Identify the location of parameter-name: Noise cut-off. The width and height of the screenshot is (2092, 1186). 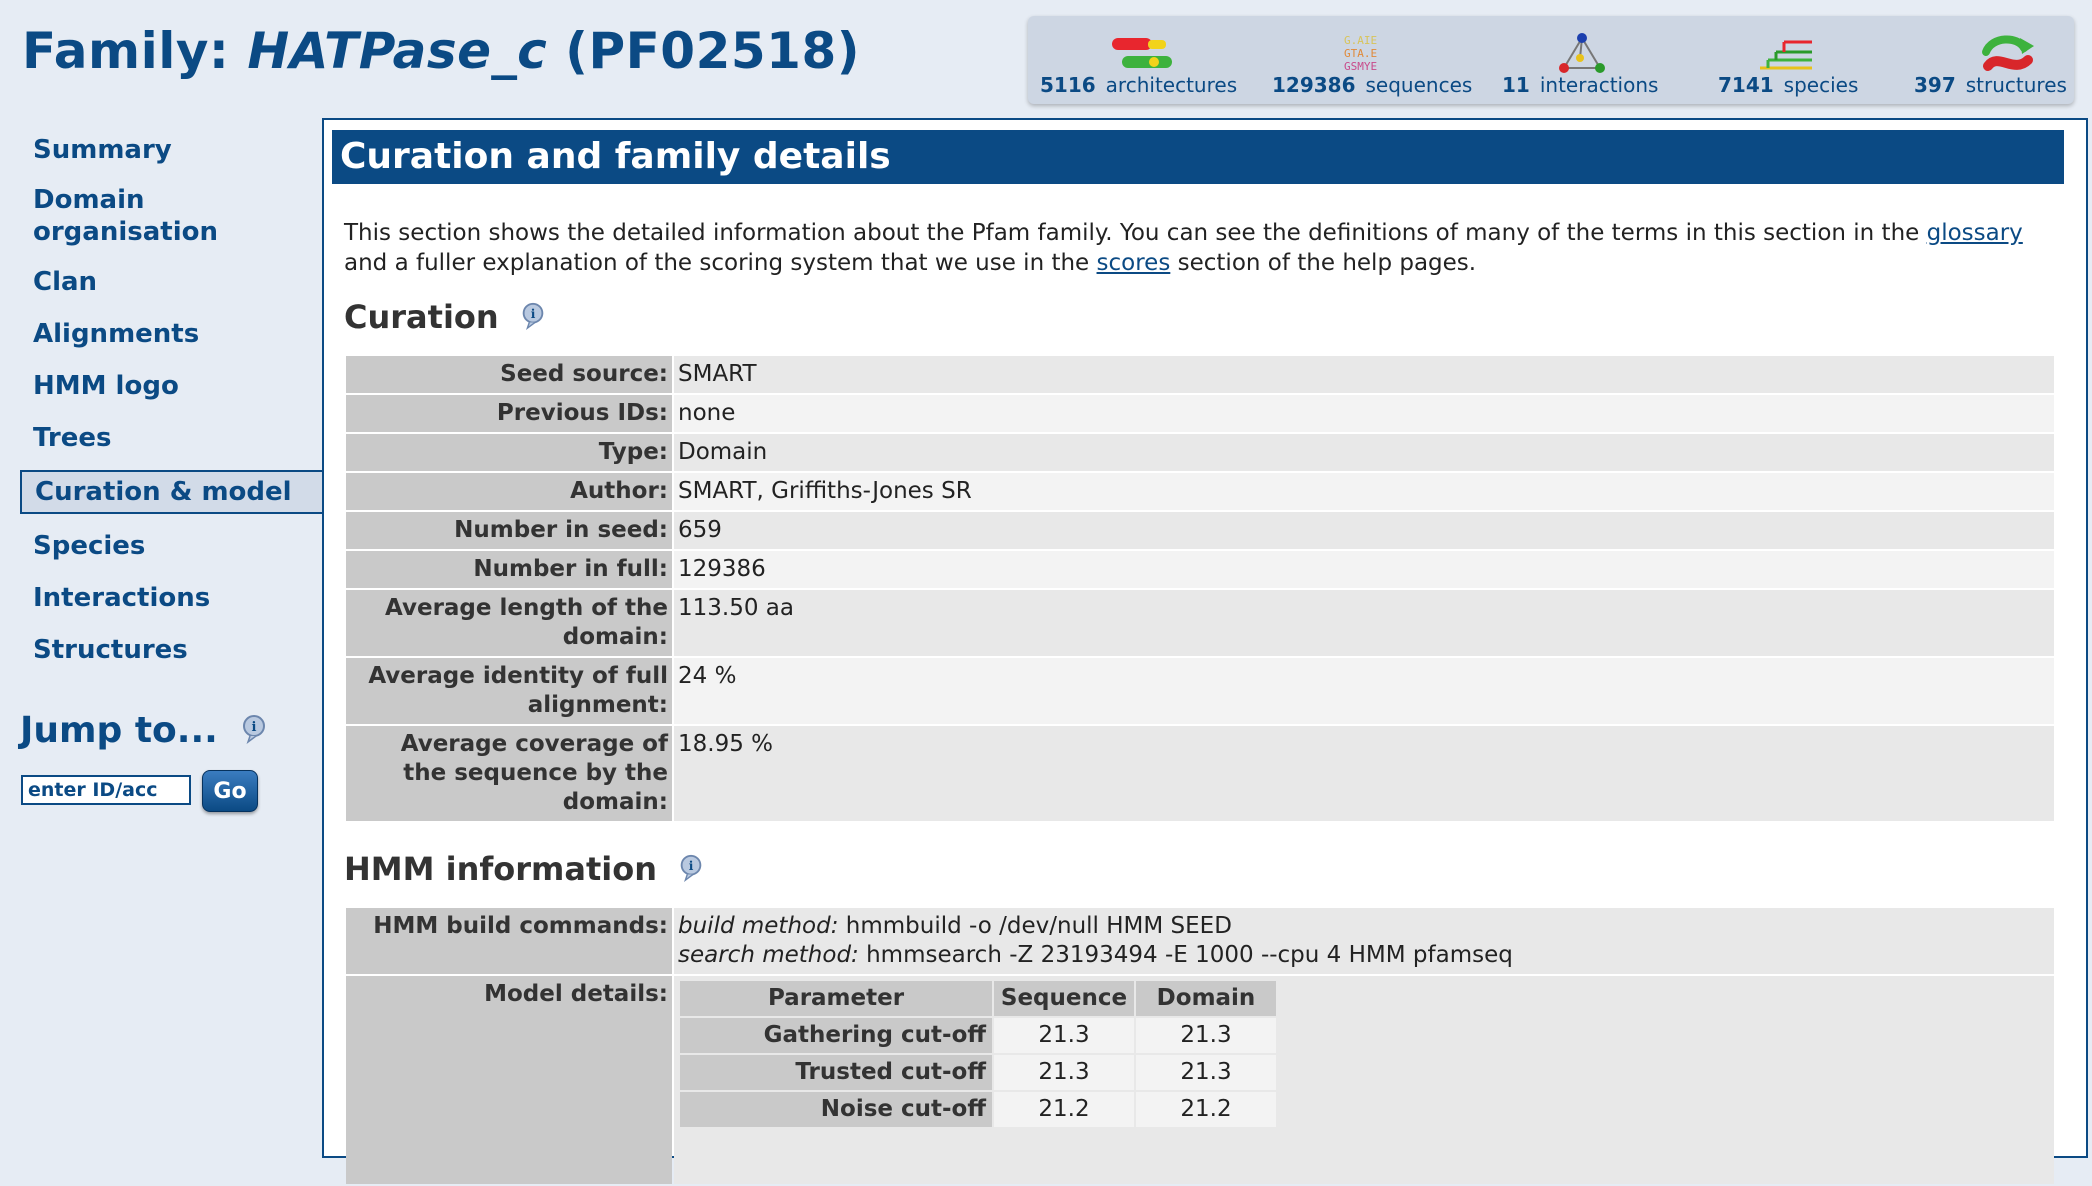
(836, 1109).